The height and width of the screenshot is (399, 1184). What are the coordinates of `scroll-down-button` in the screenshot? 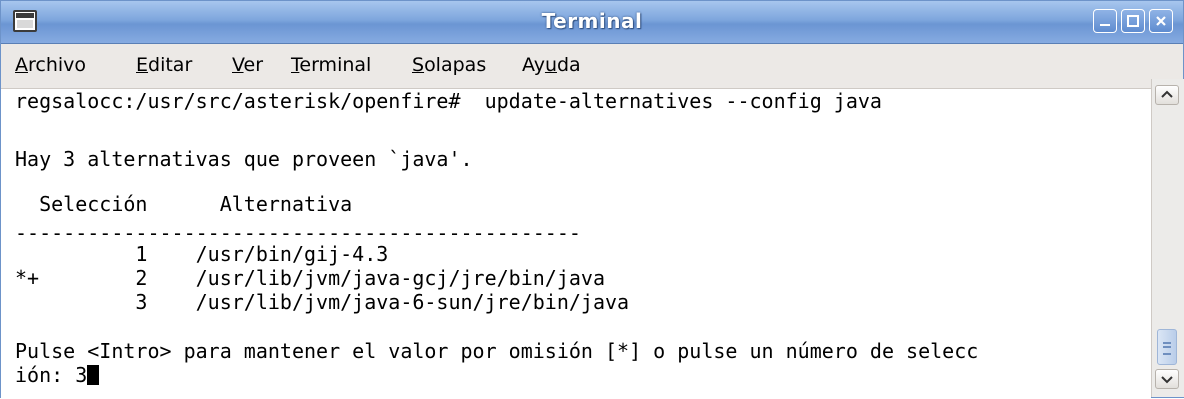 It's located at (1167, 379).